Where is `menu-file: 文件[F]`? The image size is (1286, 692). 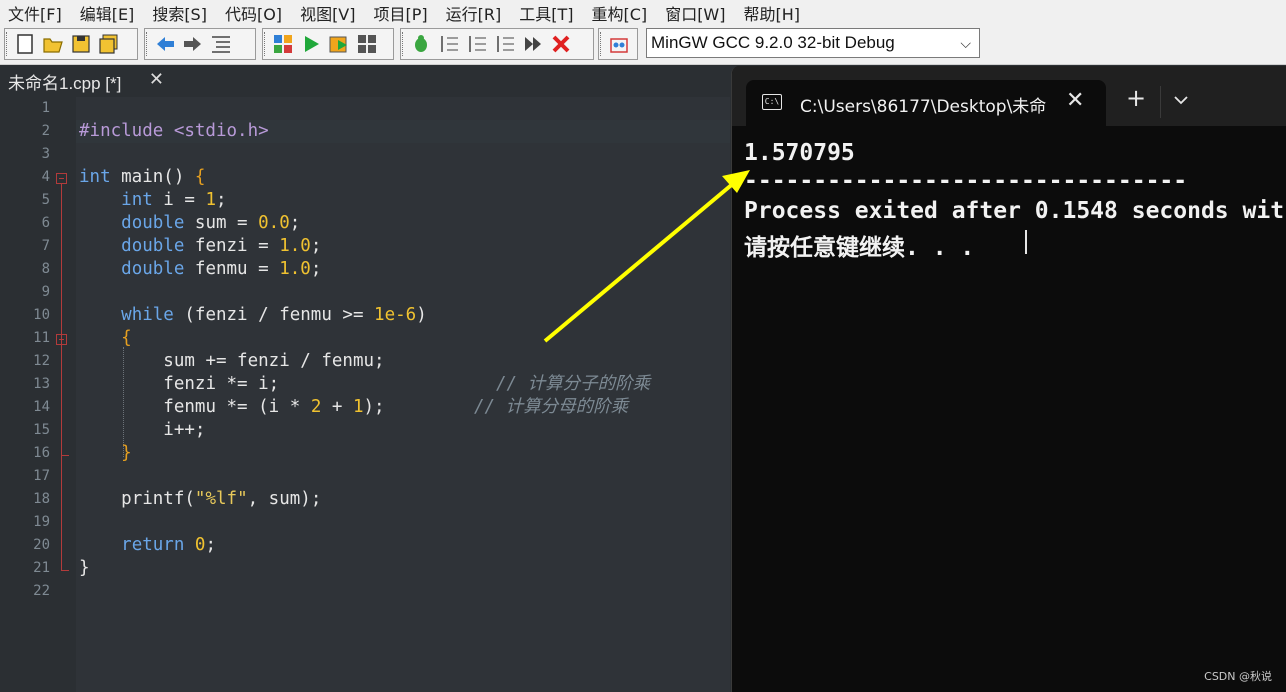 menu-file: 文件[F] is located at coordinates (36, 13).